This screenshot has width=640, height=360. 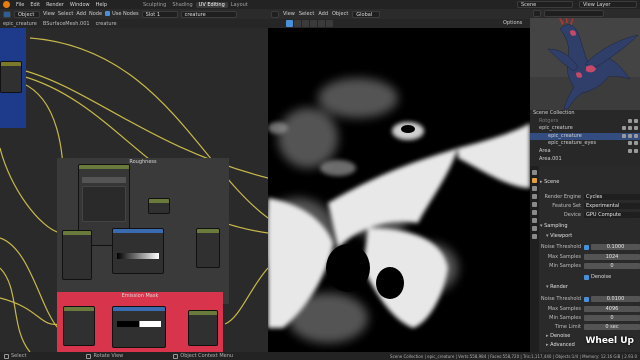 What do you see at coordinates (154, 5) in the screenshot?
I see `workspace-tab-sculpting: Sculpting` at bounding box center [154, 5].